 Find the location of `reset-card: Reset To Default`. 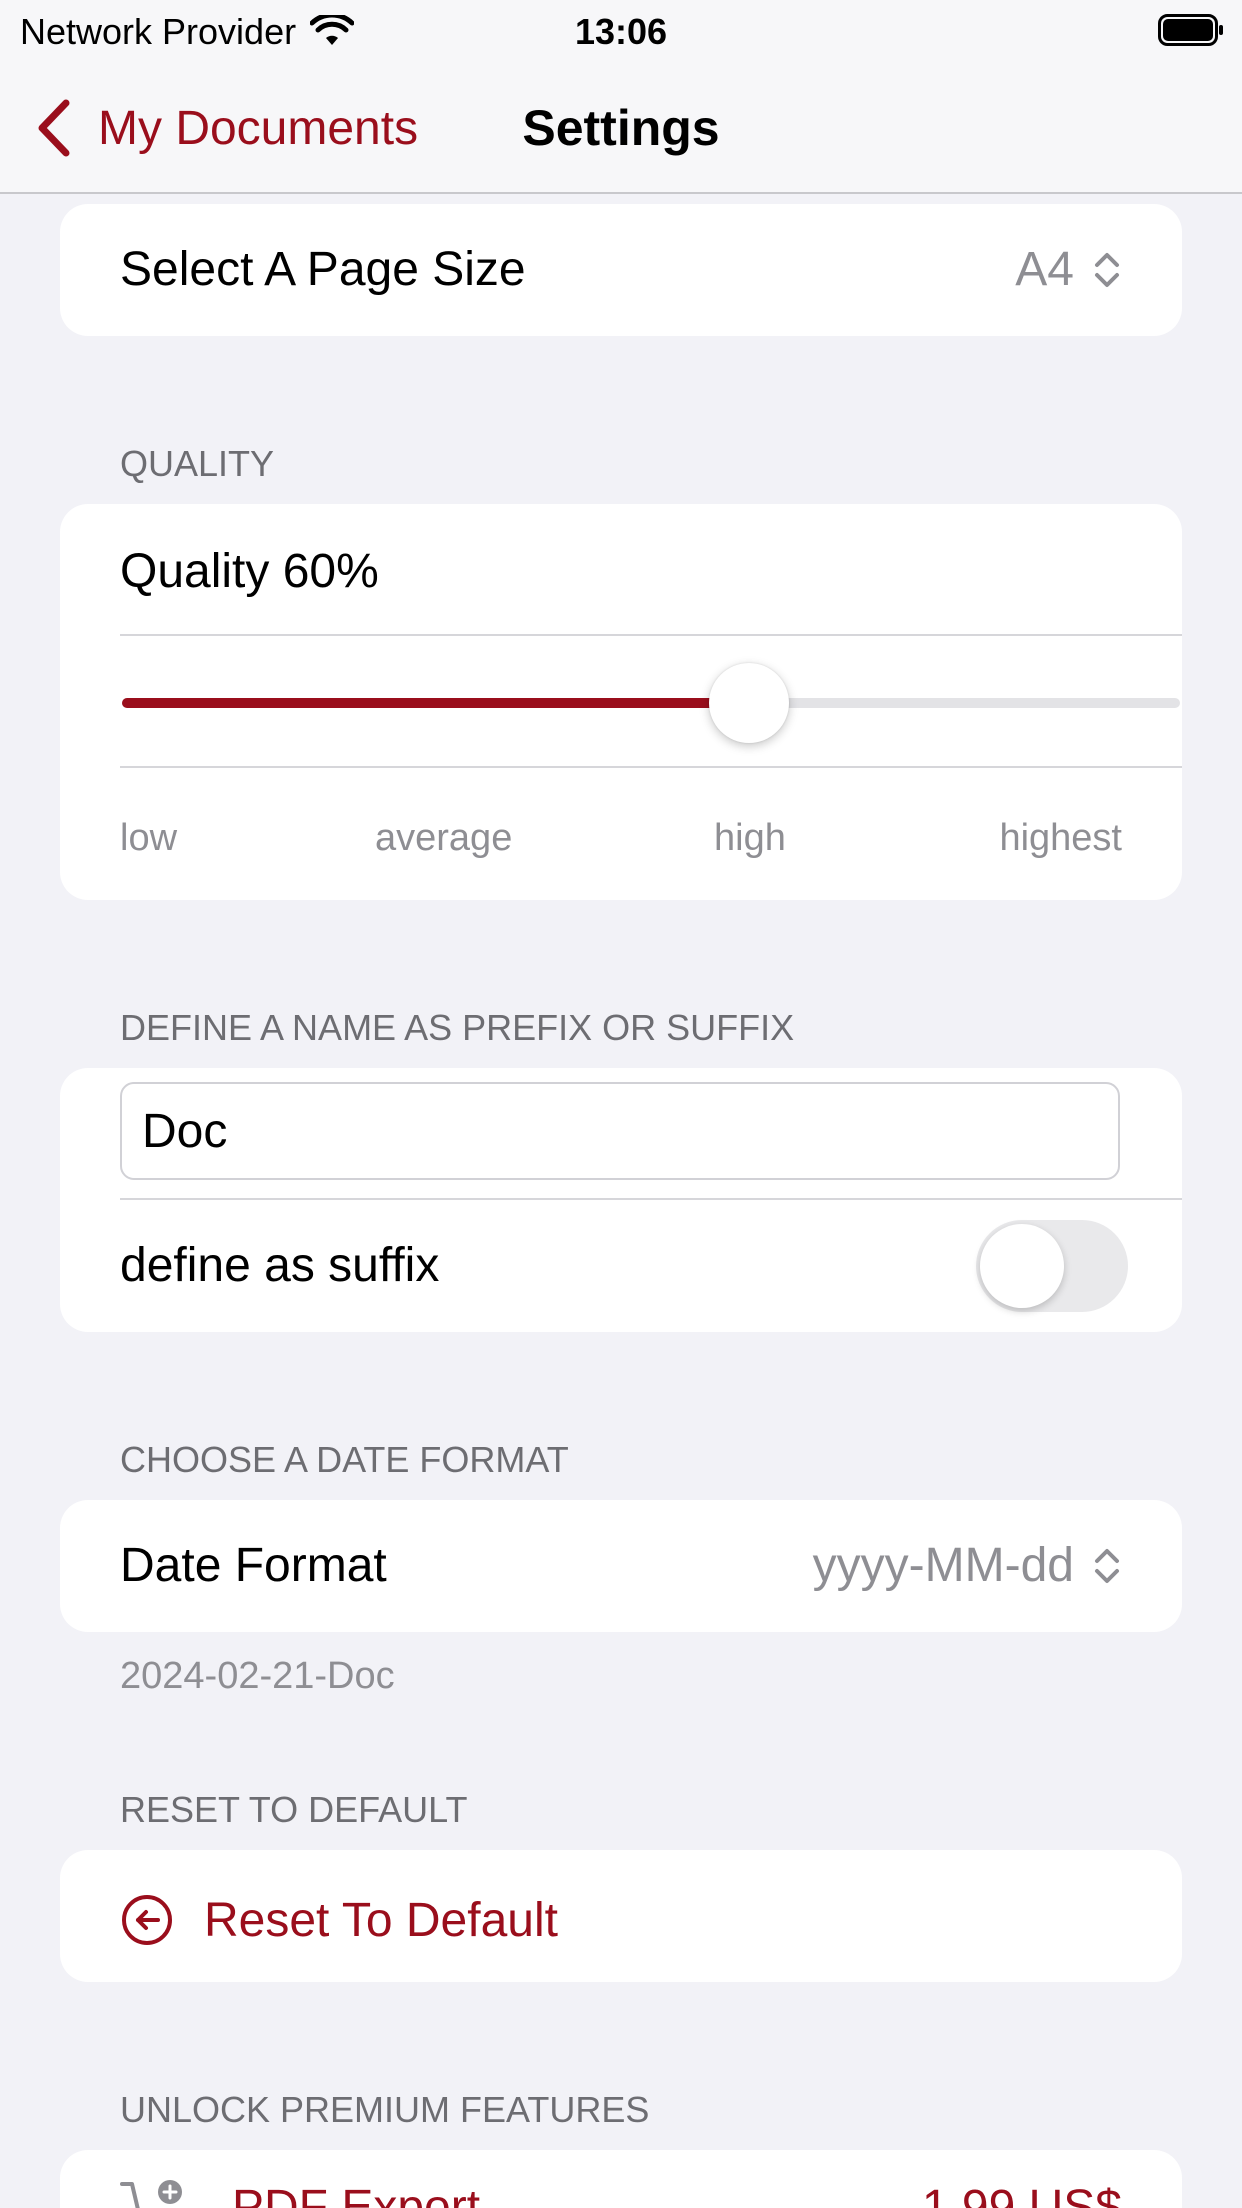

reset-card: Reset To Default is located at coordinates (621, 1916).